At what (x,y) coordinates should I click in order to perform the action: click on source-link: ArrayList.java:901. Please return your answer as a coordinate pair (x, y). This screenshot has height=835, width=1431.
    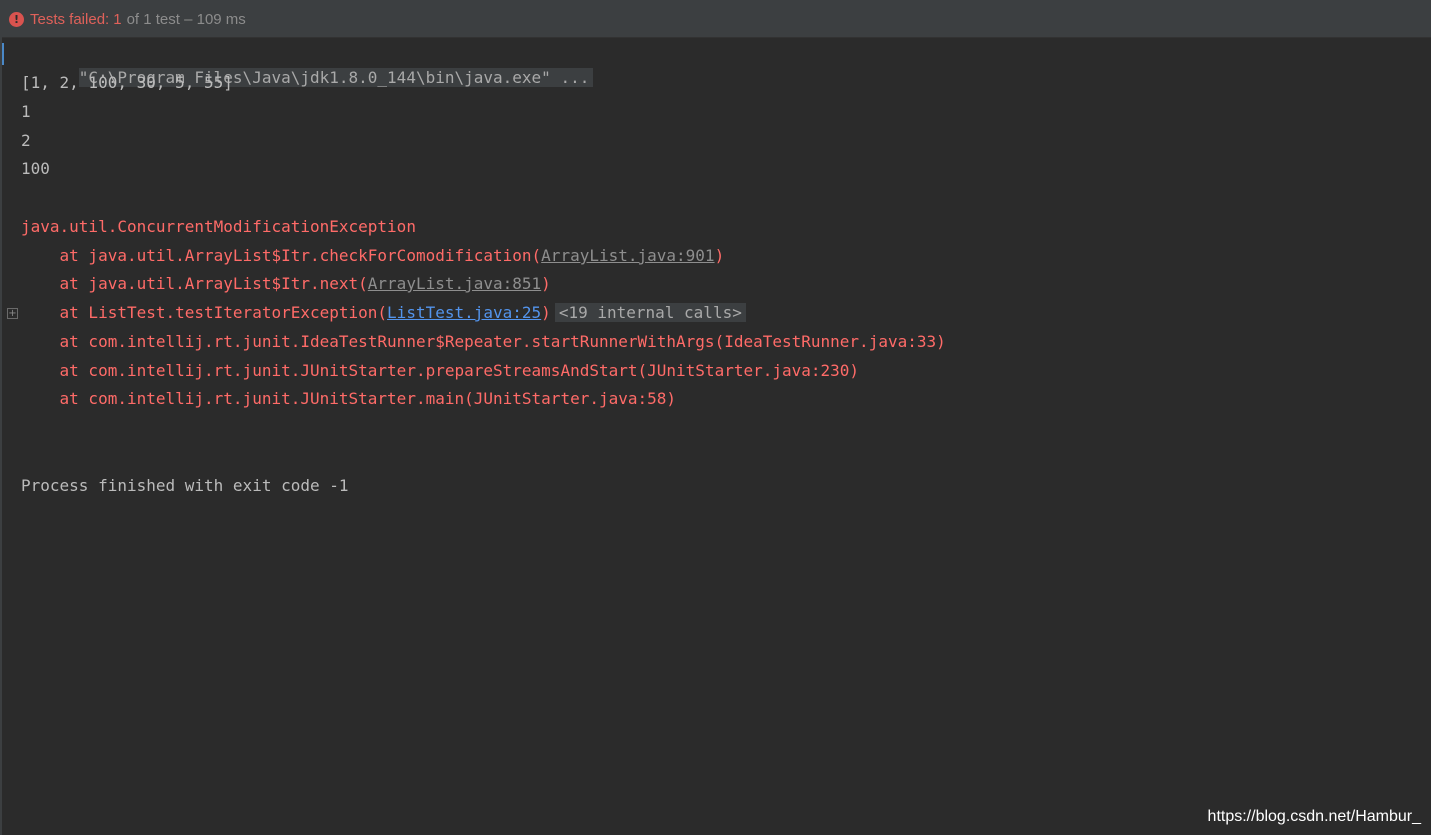
    Looking at the image, I should click on (627, 255).